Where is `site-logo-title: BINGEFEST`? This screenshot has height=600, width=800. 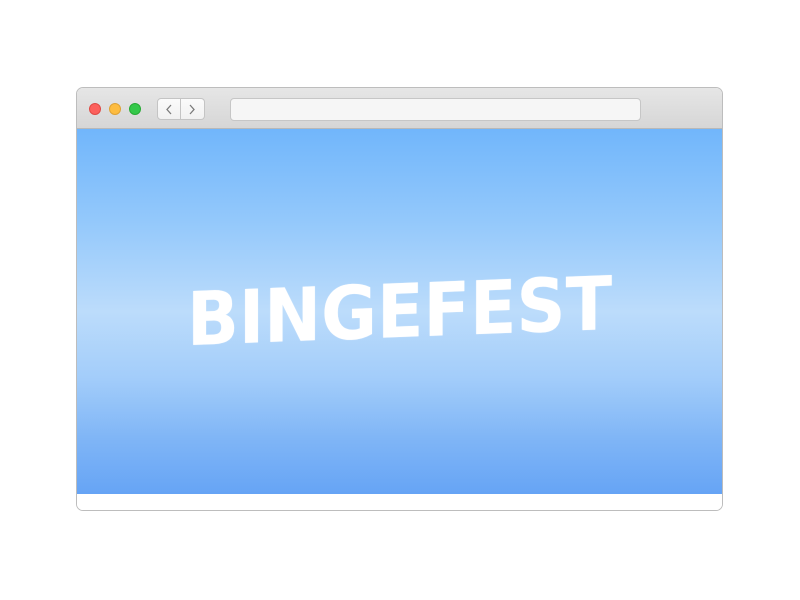
site-logo-title: BINGEFEST is located at coordinates (399, 311).